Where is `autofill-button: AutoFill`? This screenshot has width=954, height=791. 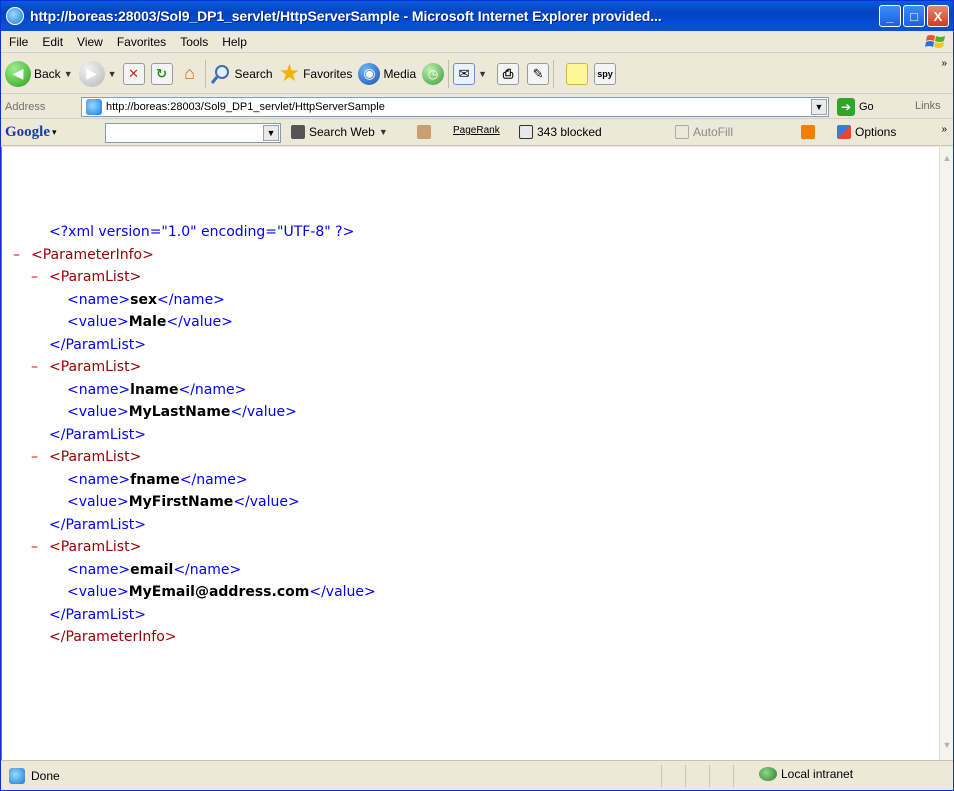
autofill-button: AutoFill is located at coordinates (704, 132).